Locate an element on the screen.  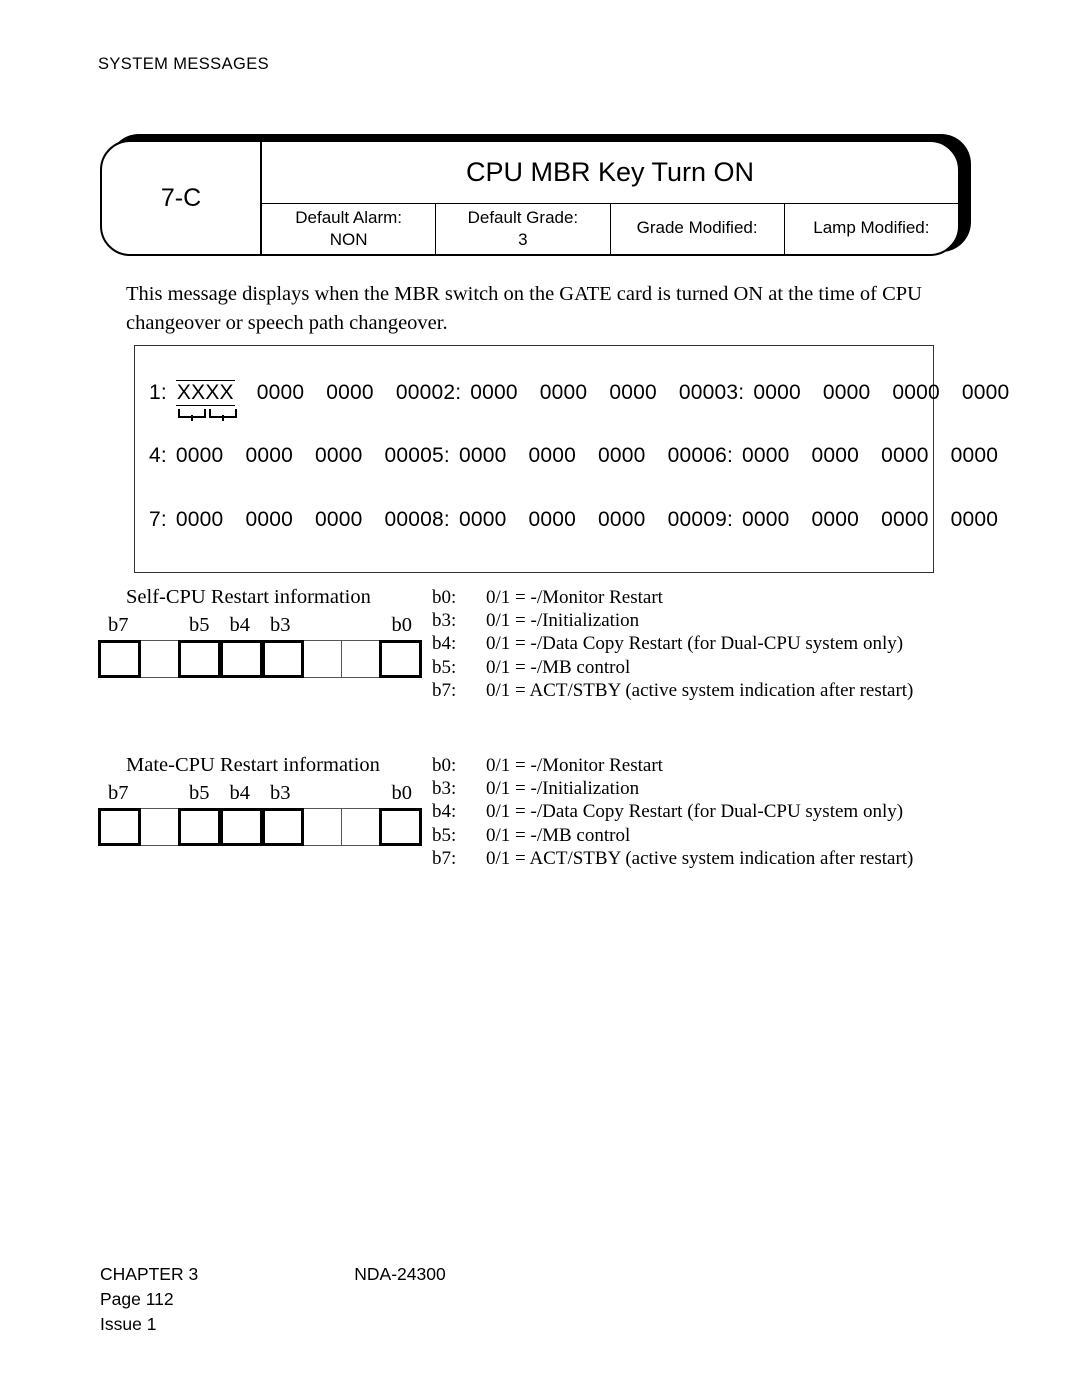
data-group: 2: 0000 0000 0000 0000 is located at coordinates (584, 393).